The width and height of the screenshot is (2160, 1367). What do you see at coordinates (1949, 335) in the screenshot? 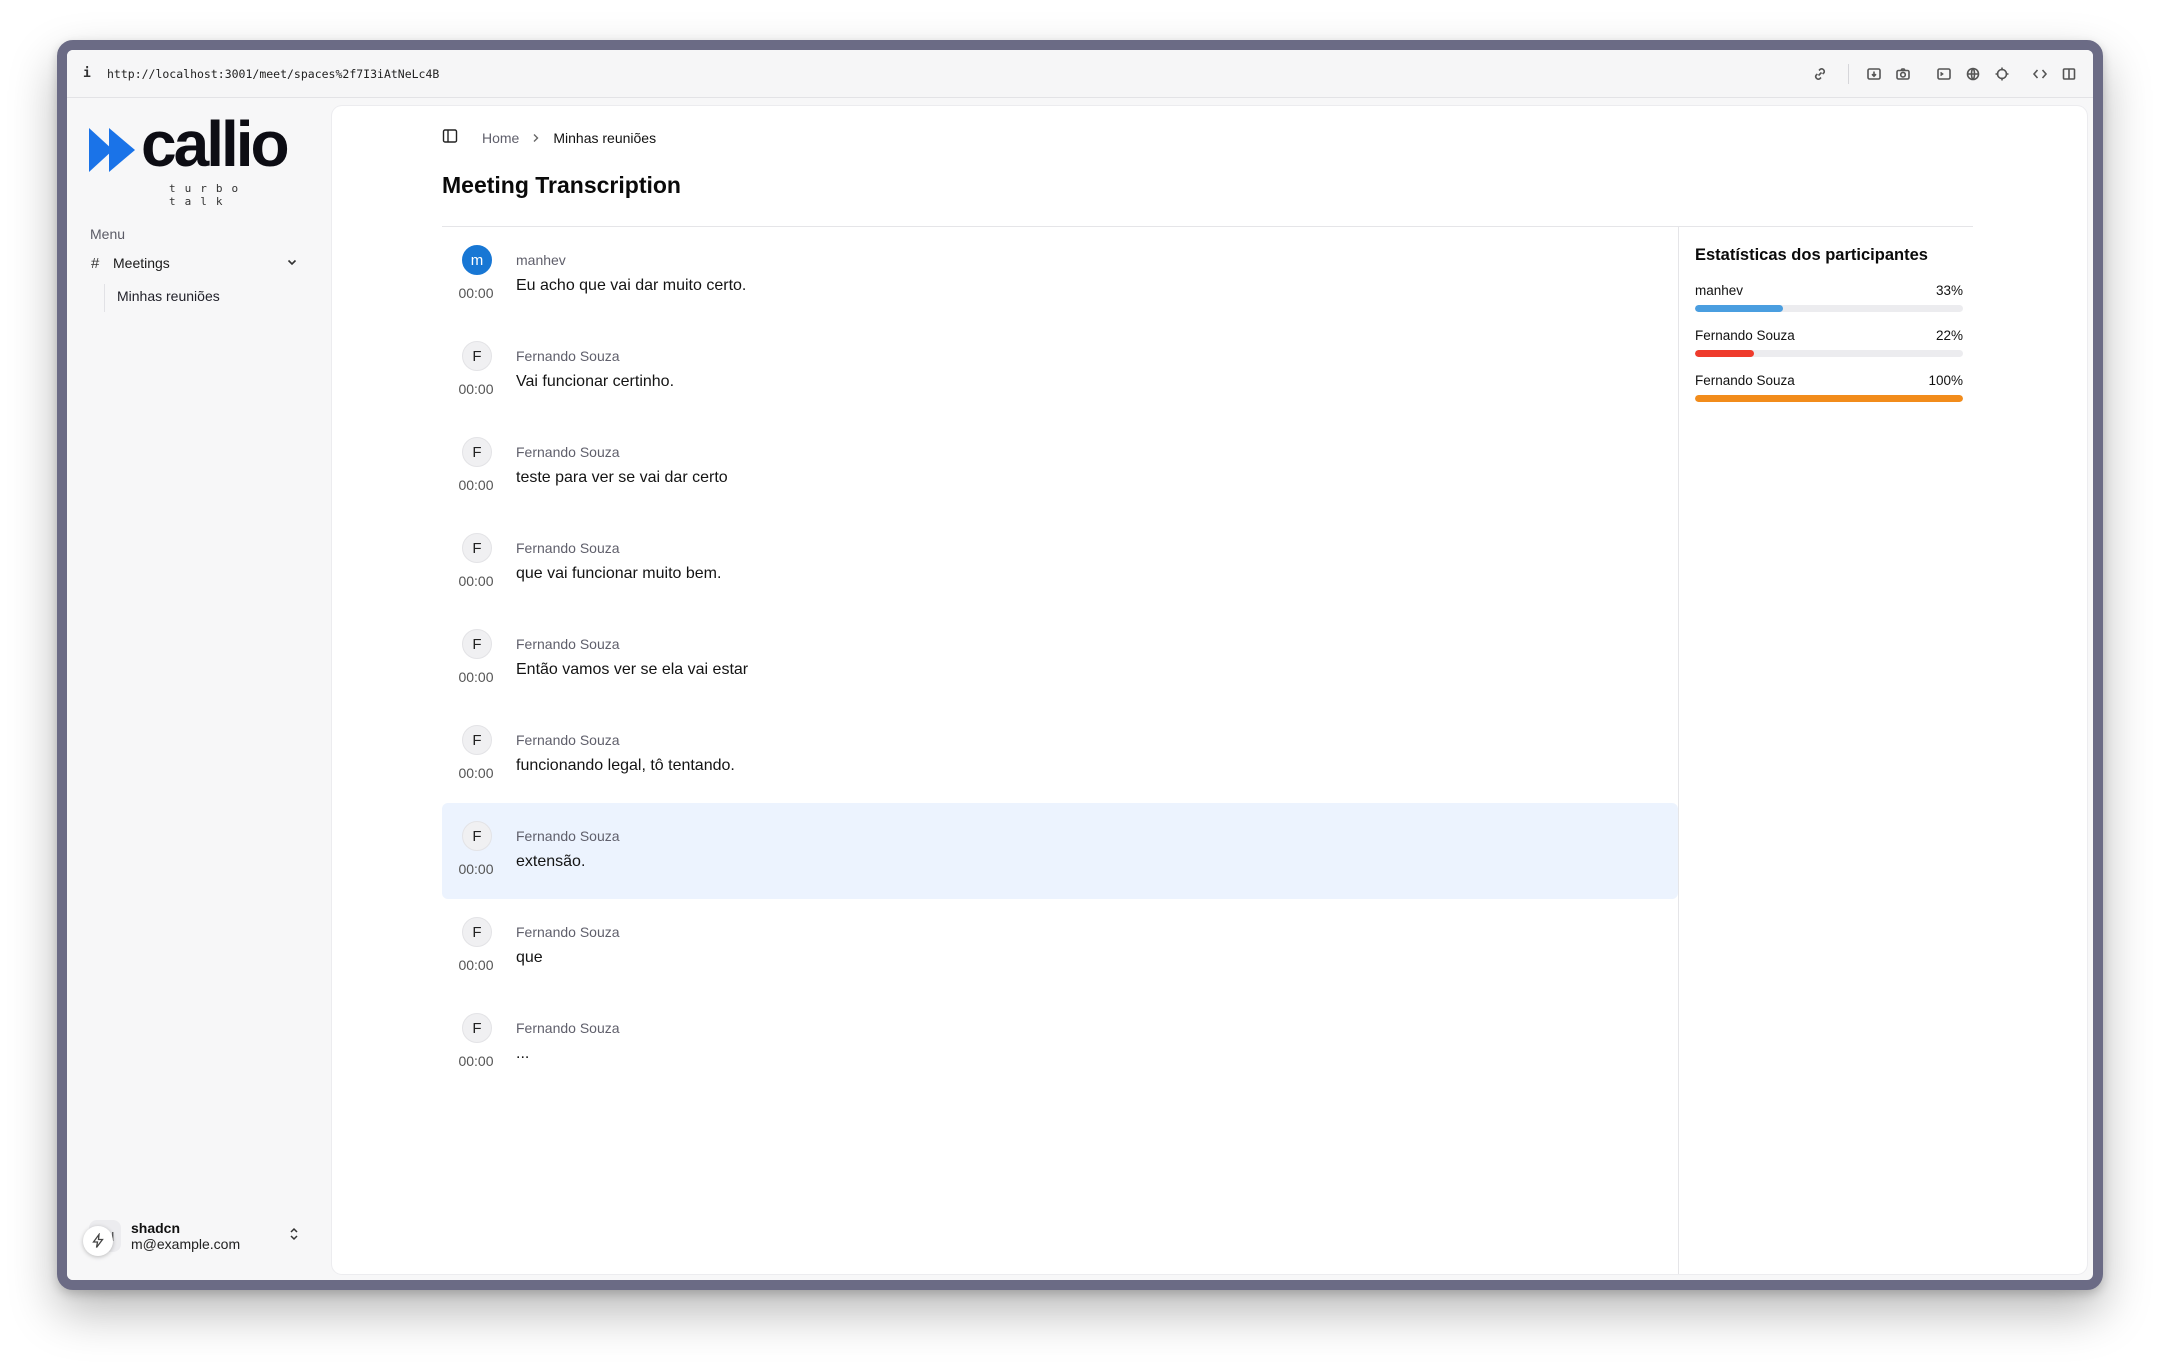
I see `participant-percent: 22%` at bounding box center [1949, 335].